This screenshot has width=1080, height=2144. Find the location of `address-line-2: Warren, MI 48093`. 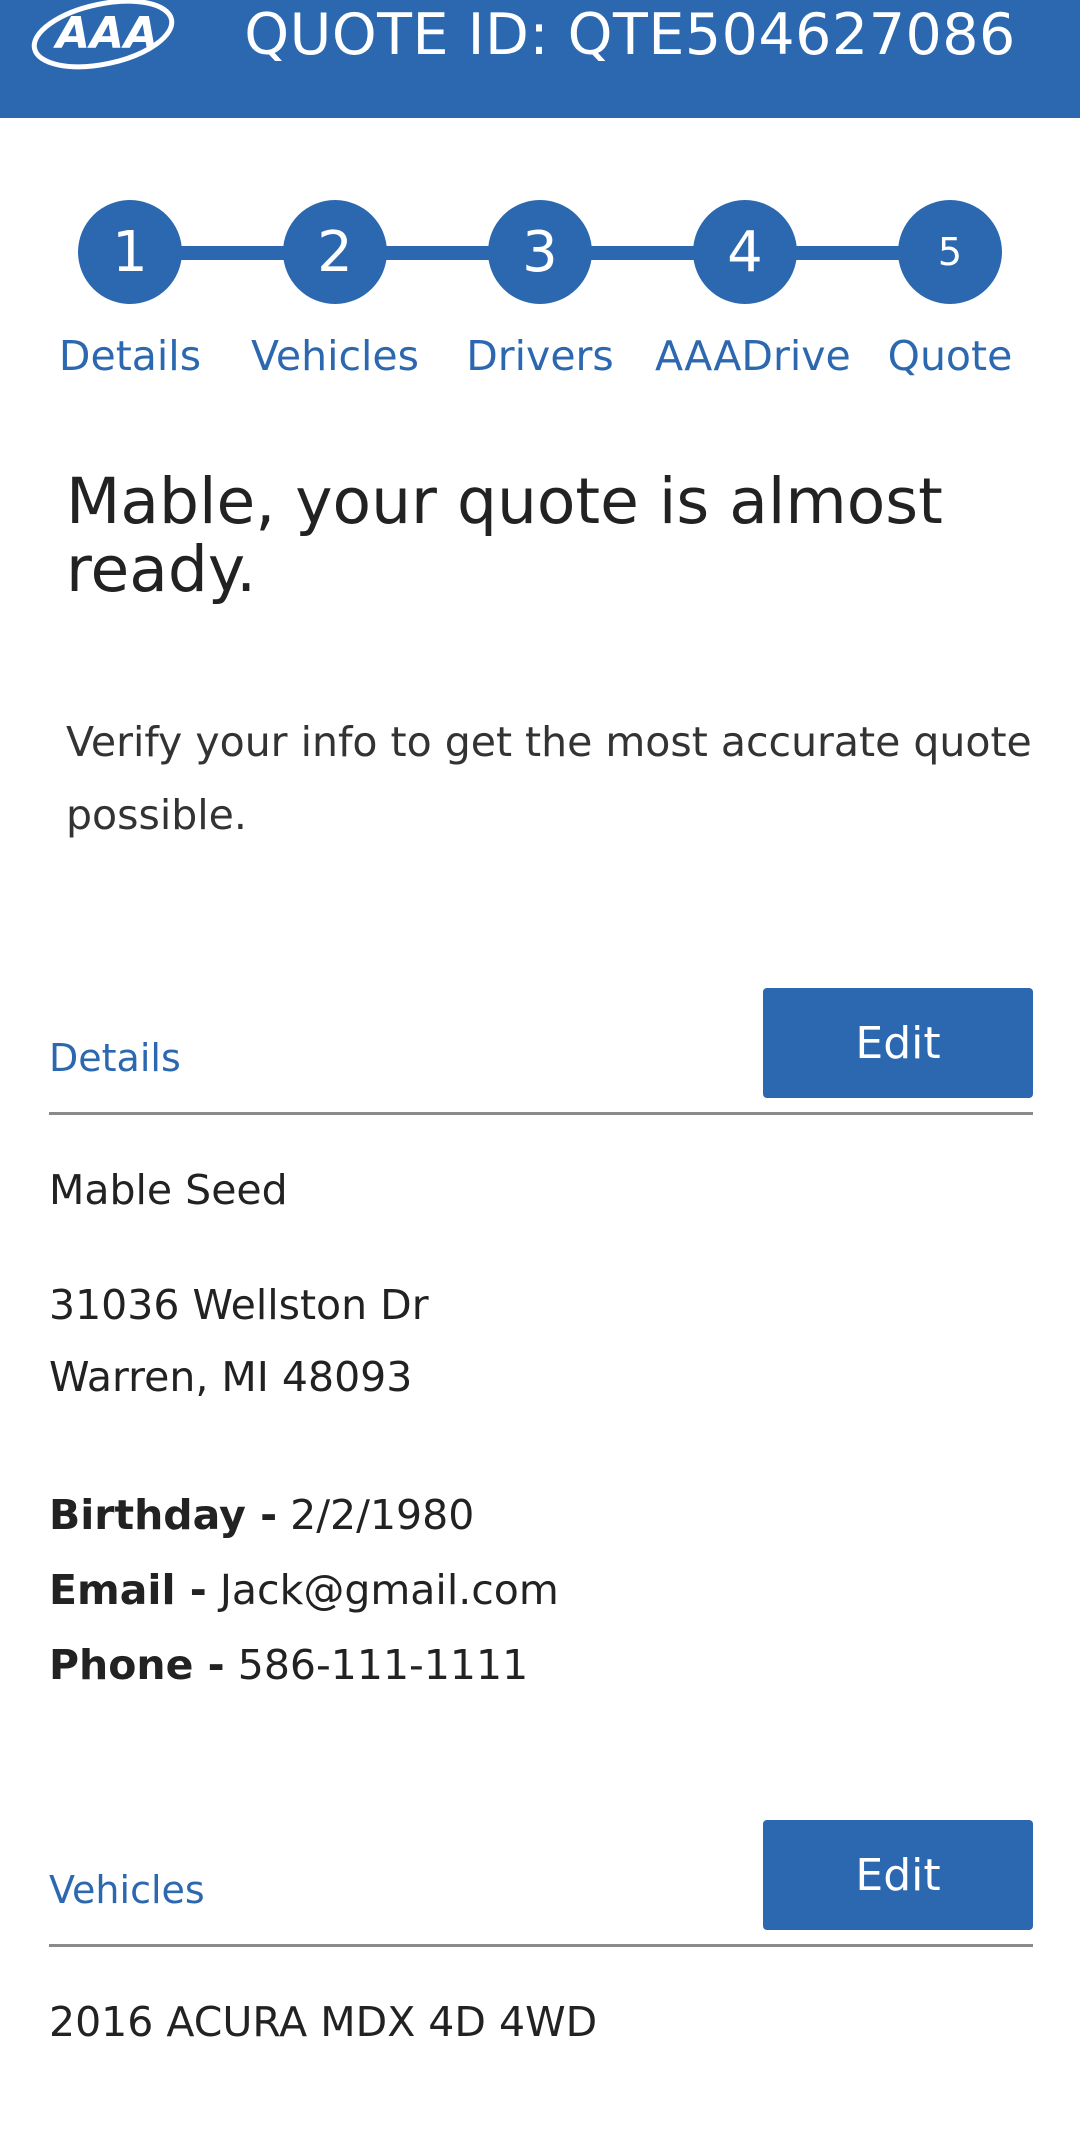

address-line-2: Warren, MI 48093 is located at coordinates (231, 1377).